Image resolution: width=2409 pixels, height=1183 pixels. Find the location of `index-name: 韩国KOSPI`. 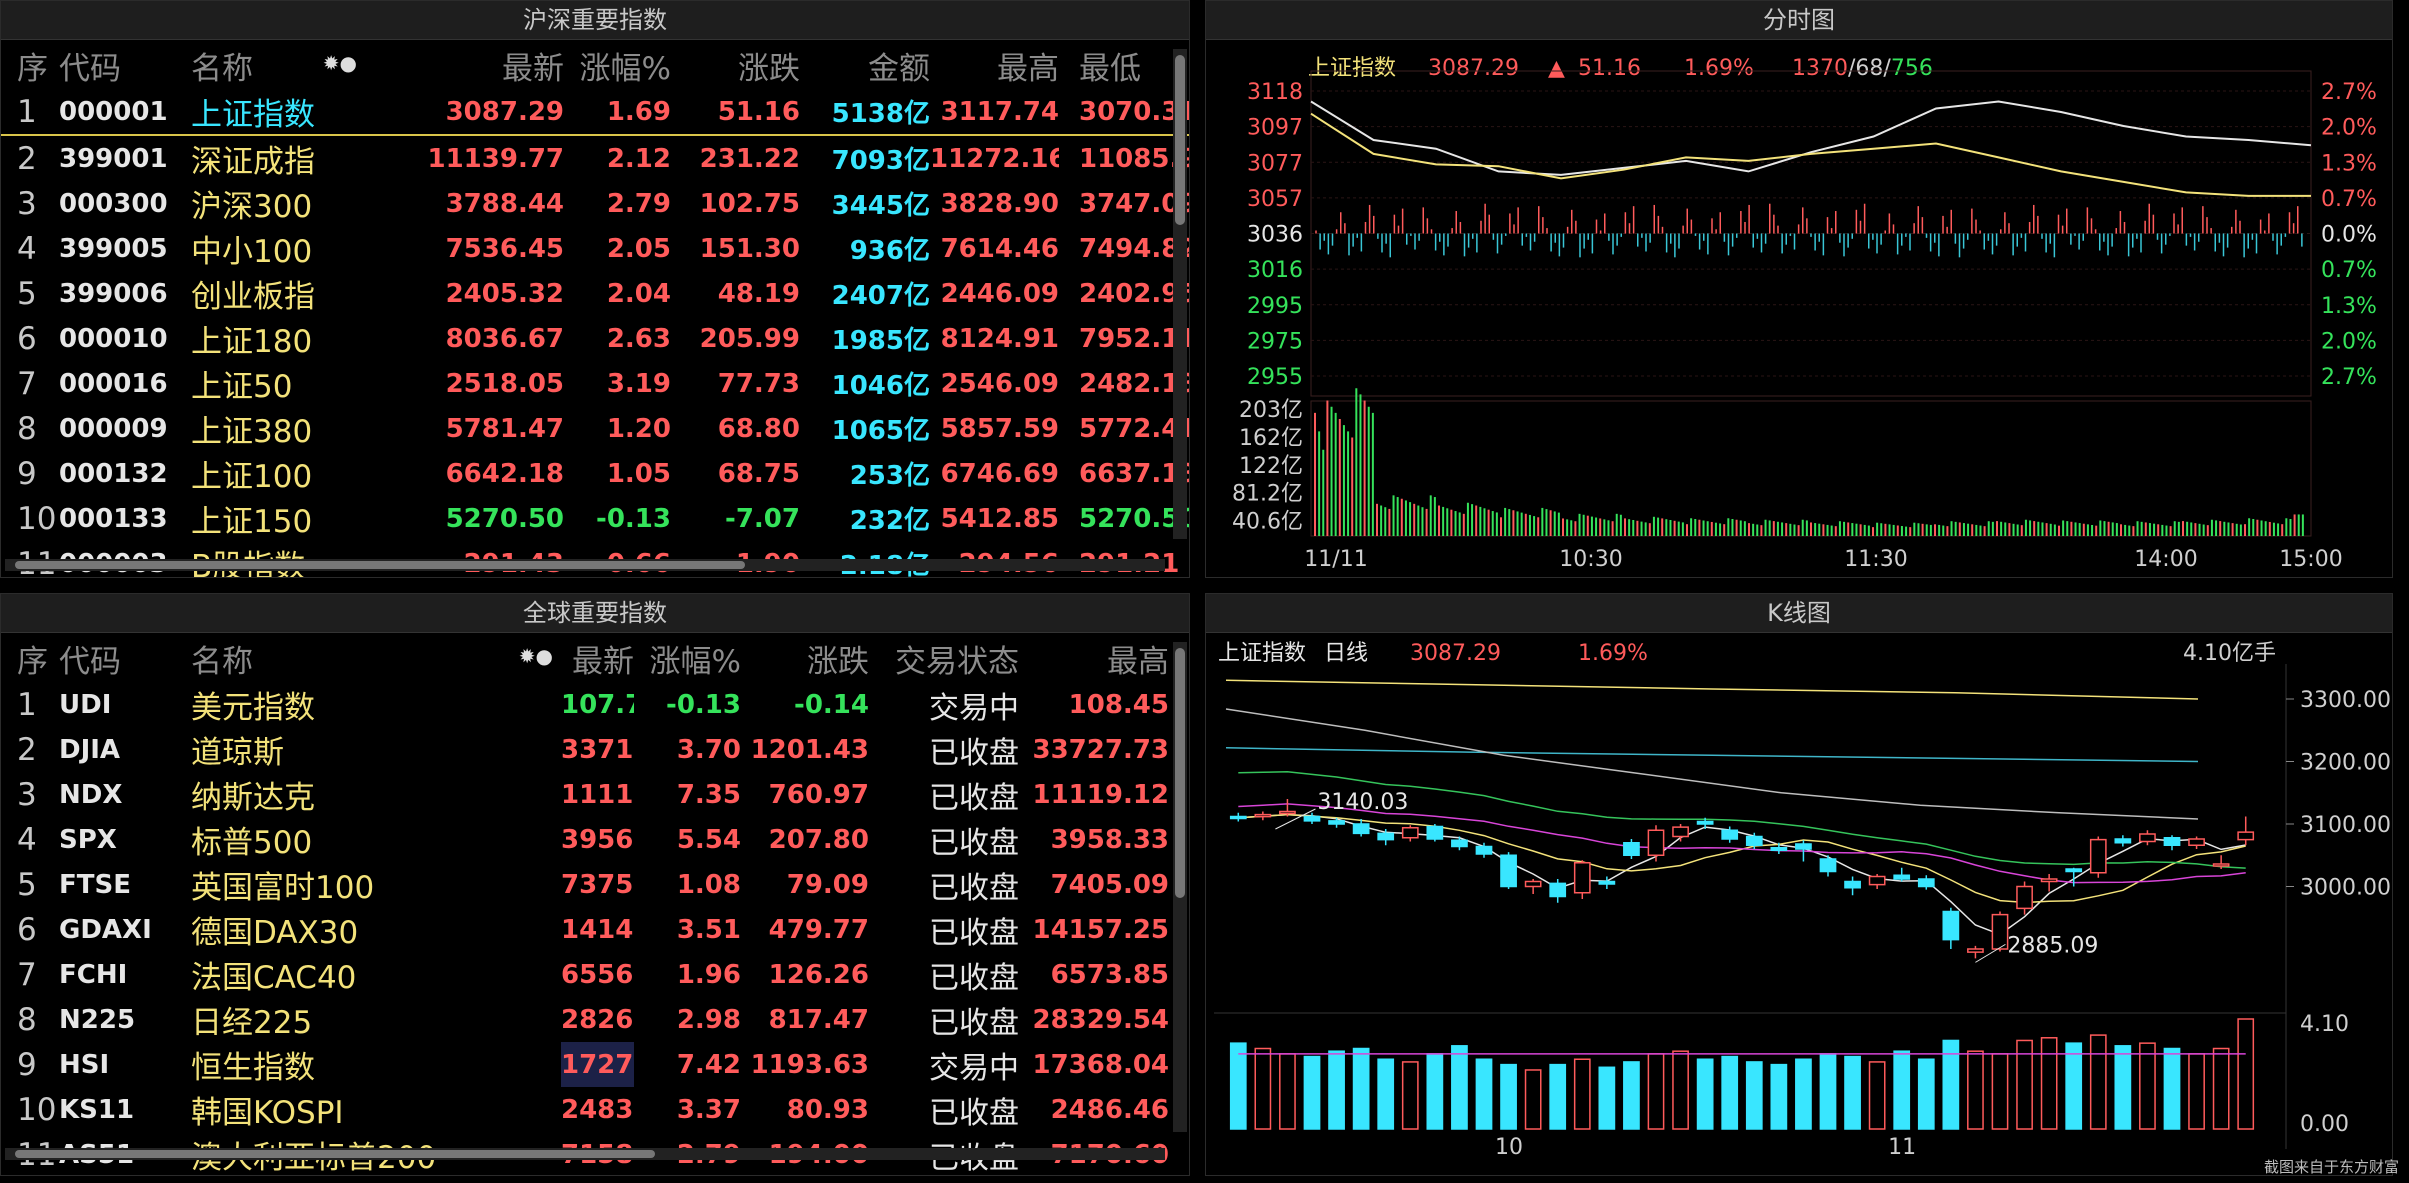

index-name: 韩国KOSPI is located at coordinates (376, 1109).